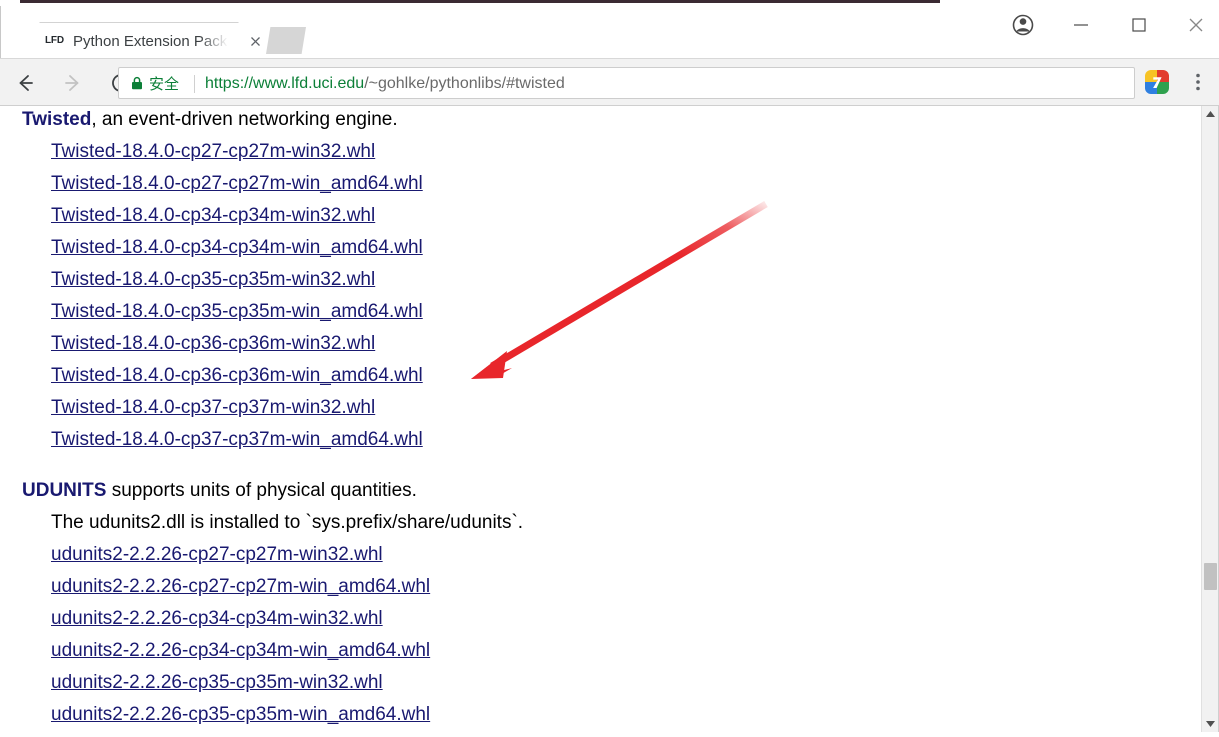 The width and height of the screenshot is (1219, 737). What do you see at coordinates (1023, 25) in the screenshot?
I see `profile-avatar-icon` at bounding box center [1023, 25].